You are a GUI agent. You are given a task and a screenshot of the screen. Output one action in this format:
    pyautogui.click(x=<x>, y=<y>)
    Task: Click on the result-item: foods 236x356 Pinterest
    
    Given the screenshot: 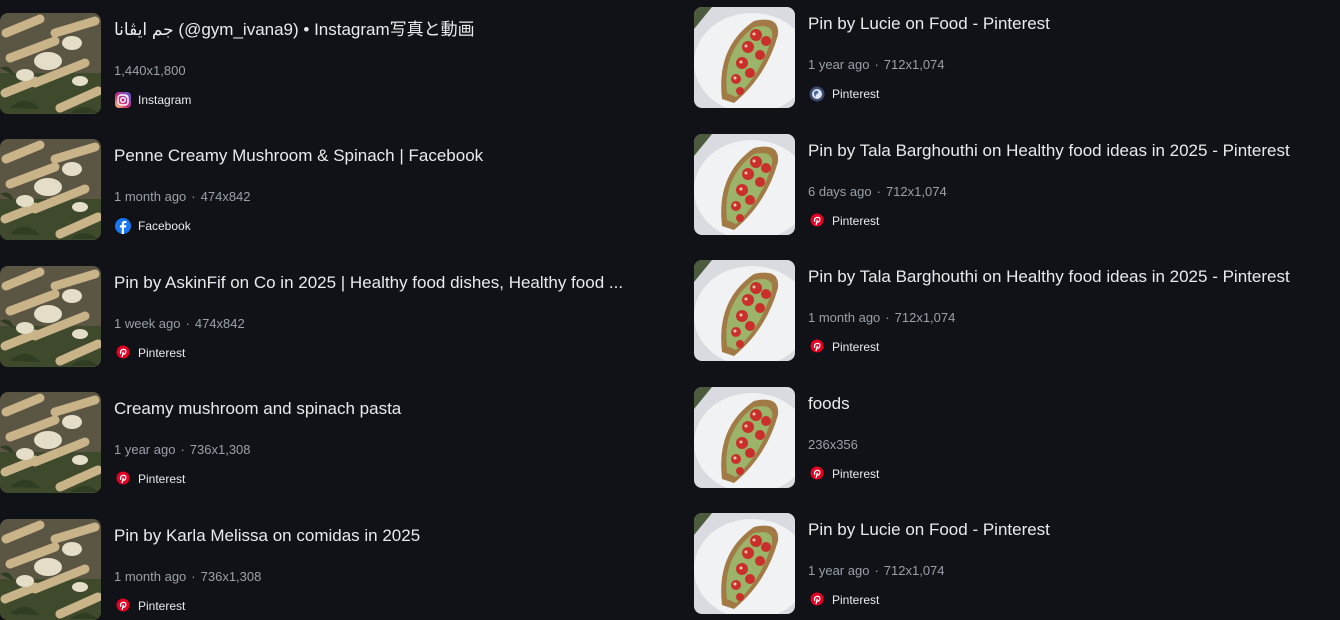 What is the action you would take?
    pyautogui.click(x=1017, y=437)
    